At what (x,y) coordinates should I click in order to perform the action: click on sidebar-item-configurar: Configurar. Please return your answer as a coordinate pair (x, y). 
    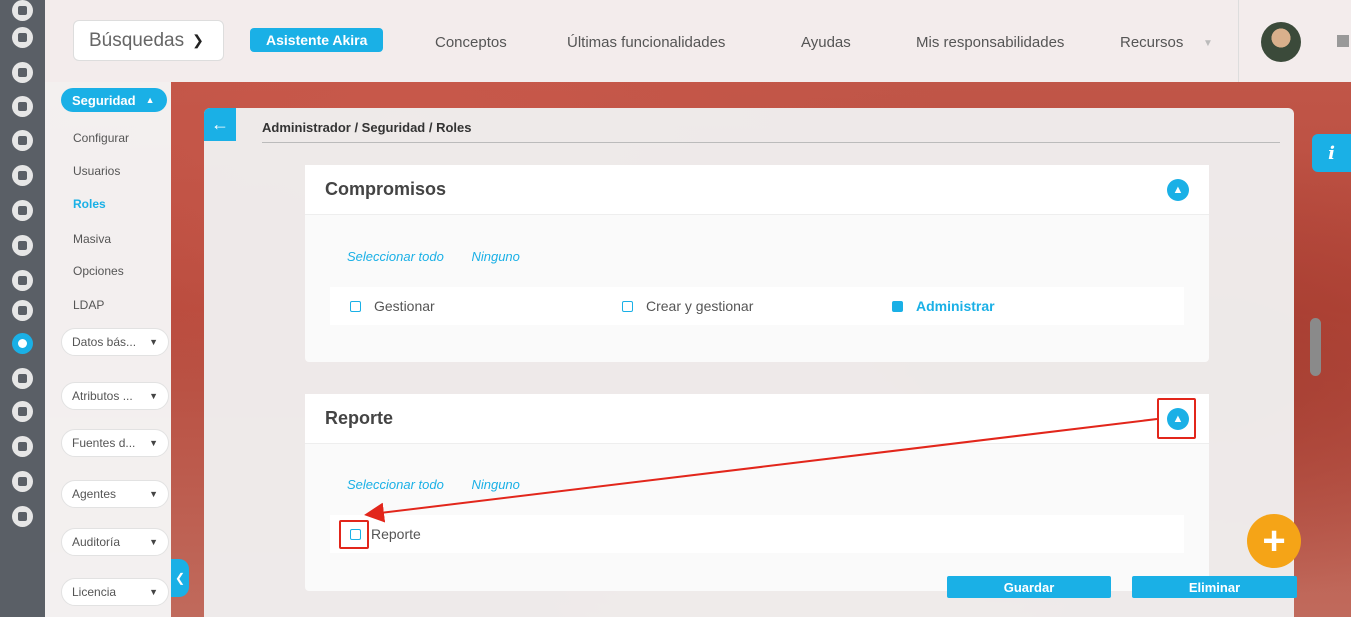
    Looking at the image, I should click on (101, 138).